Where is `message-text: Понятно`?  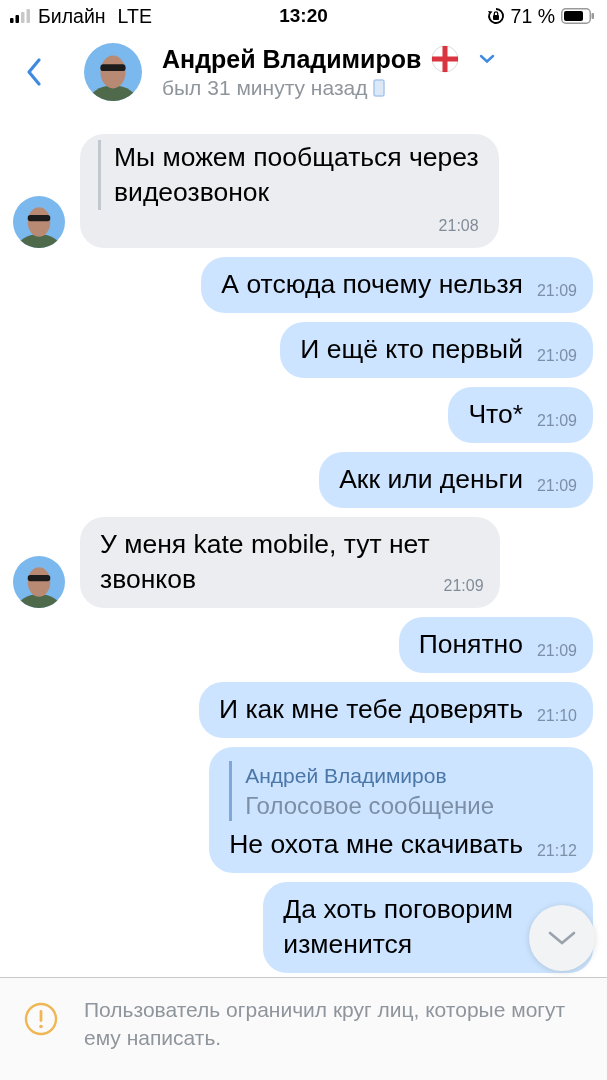 message-text: Понятно is located at coordinates (470, 644).